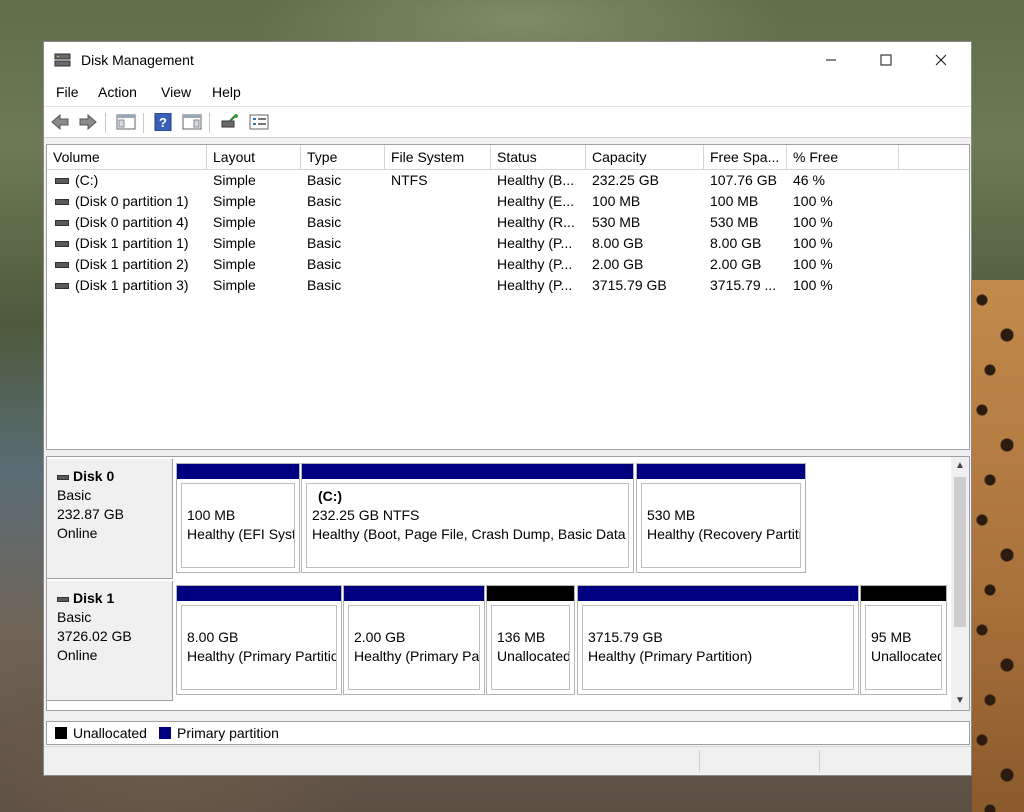 This screenshot has height=812, width=1024. What do you see at coordinates (343, 157) in the screenshot?
I see `column-type: Type` at bounding box center [343, 157].